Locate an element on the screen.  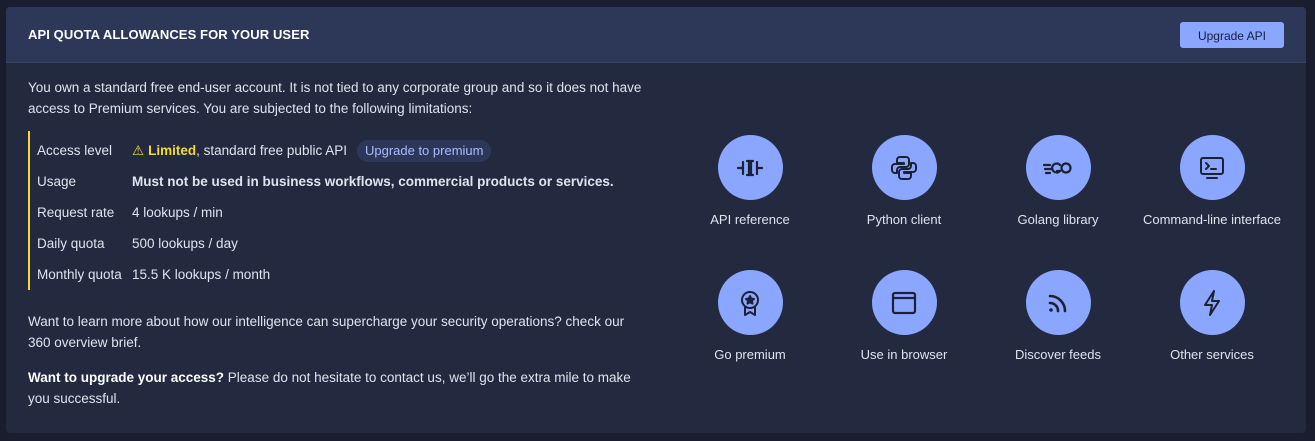
tile-label: Python client is located at coordinates (904, 219).